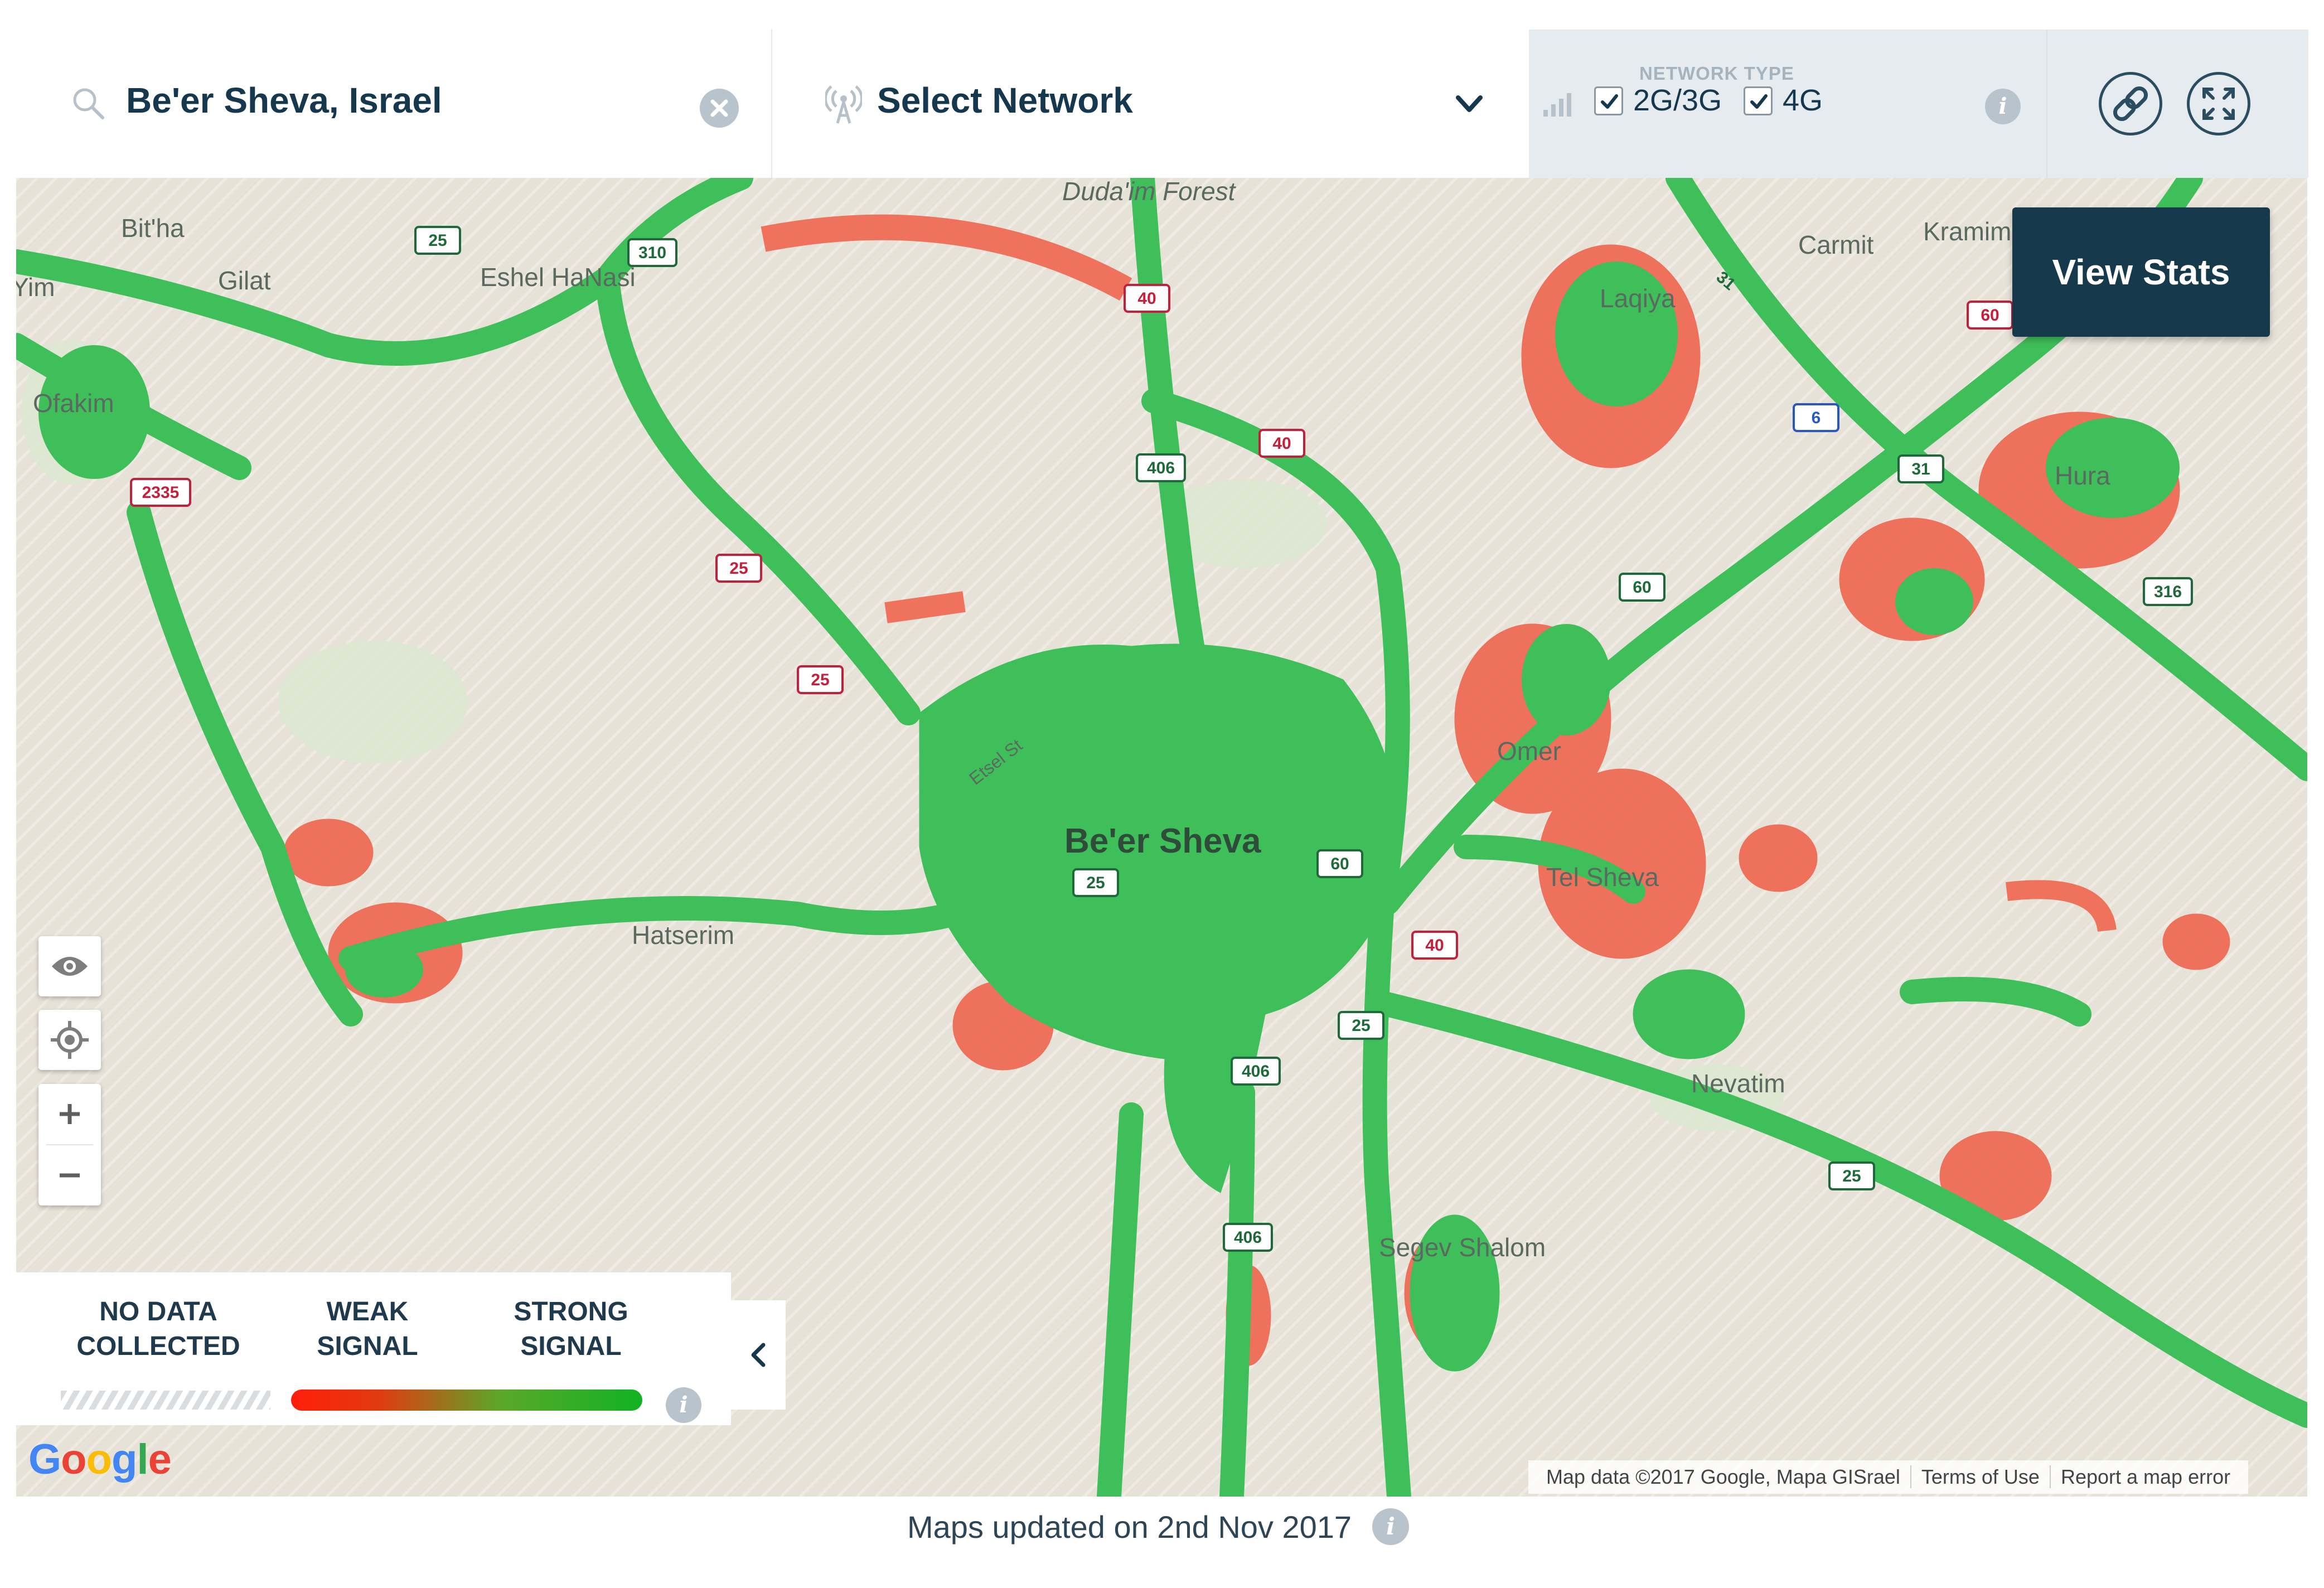 The height and width of the screenshot is (1588, 2324). What do you see at coordinates (683, 935) in the screenshot?
I see `place-hatserim: Hatserim` at bounding box center [683, 935].